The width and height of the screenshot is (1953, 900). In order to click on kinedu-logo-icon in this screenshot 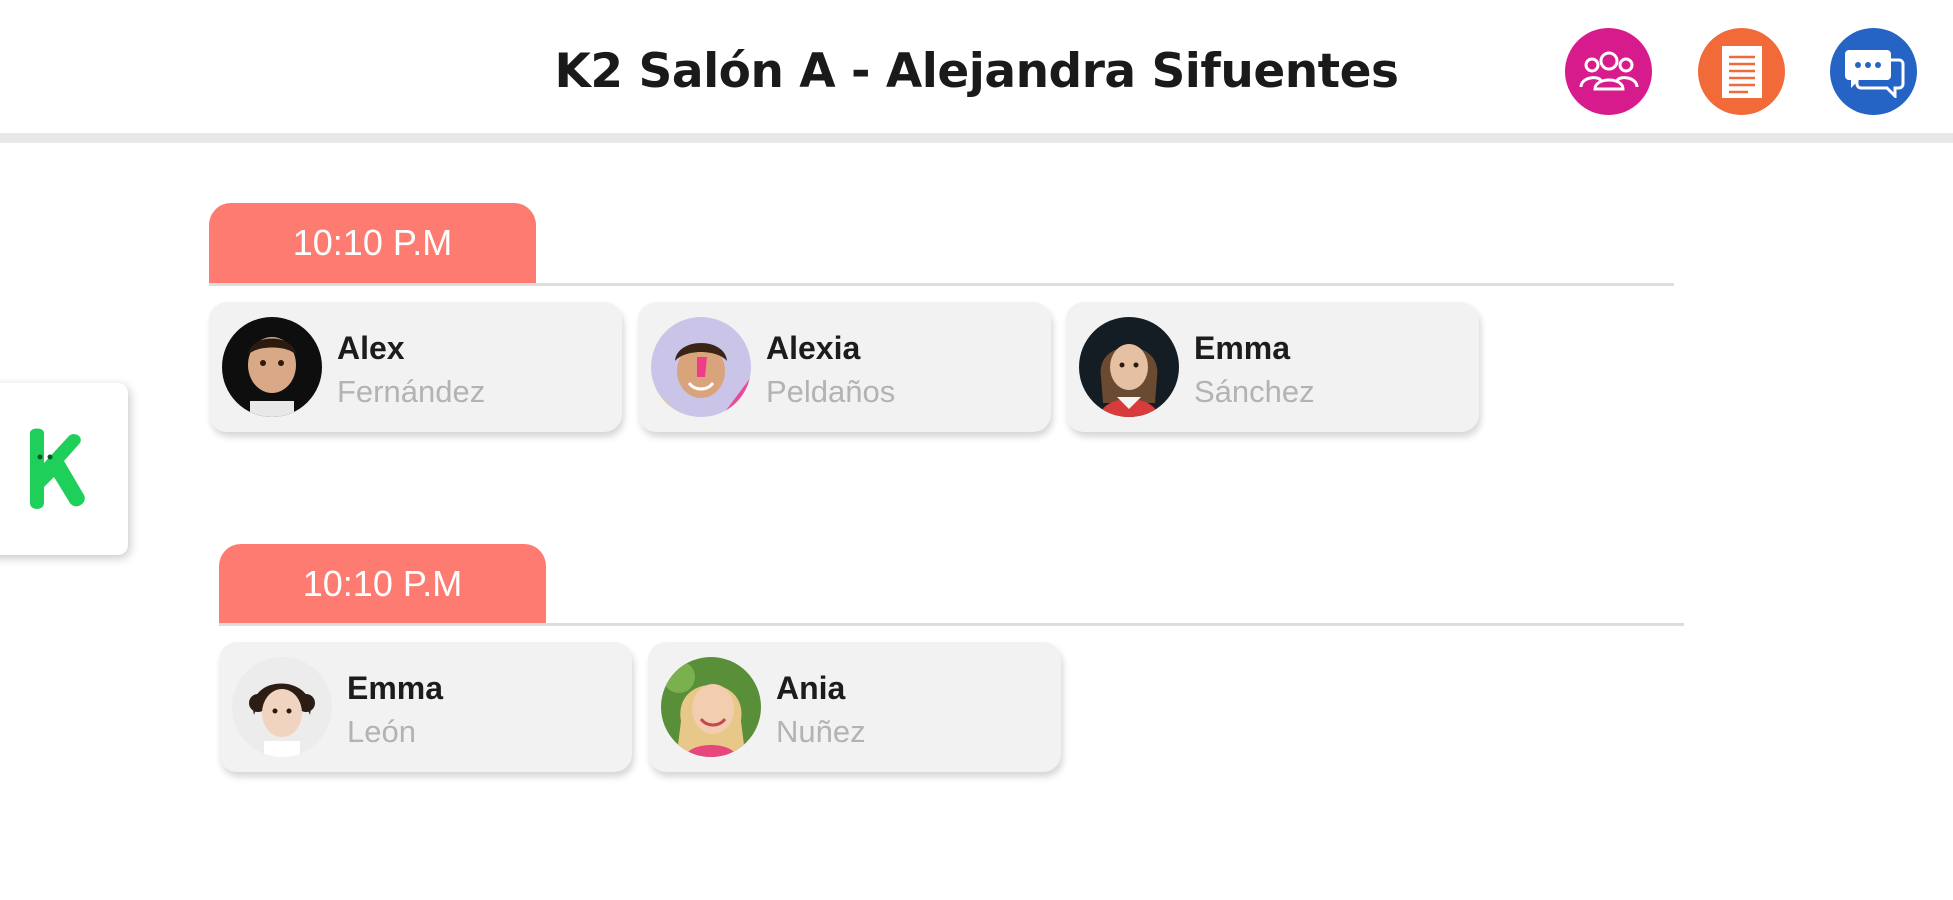, I will do `click(57, 468)`.